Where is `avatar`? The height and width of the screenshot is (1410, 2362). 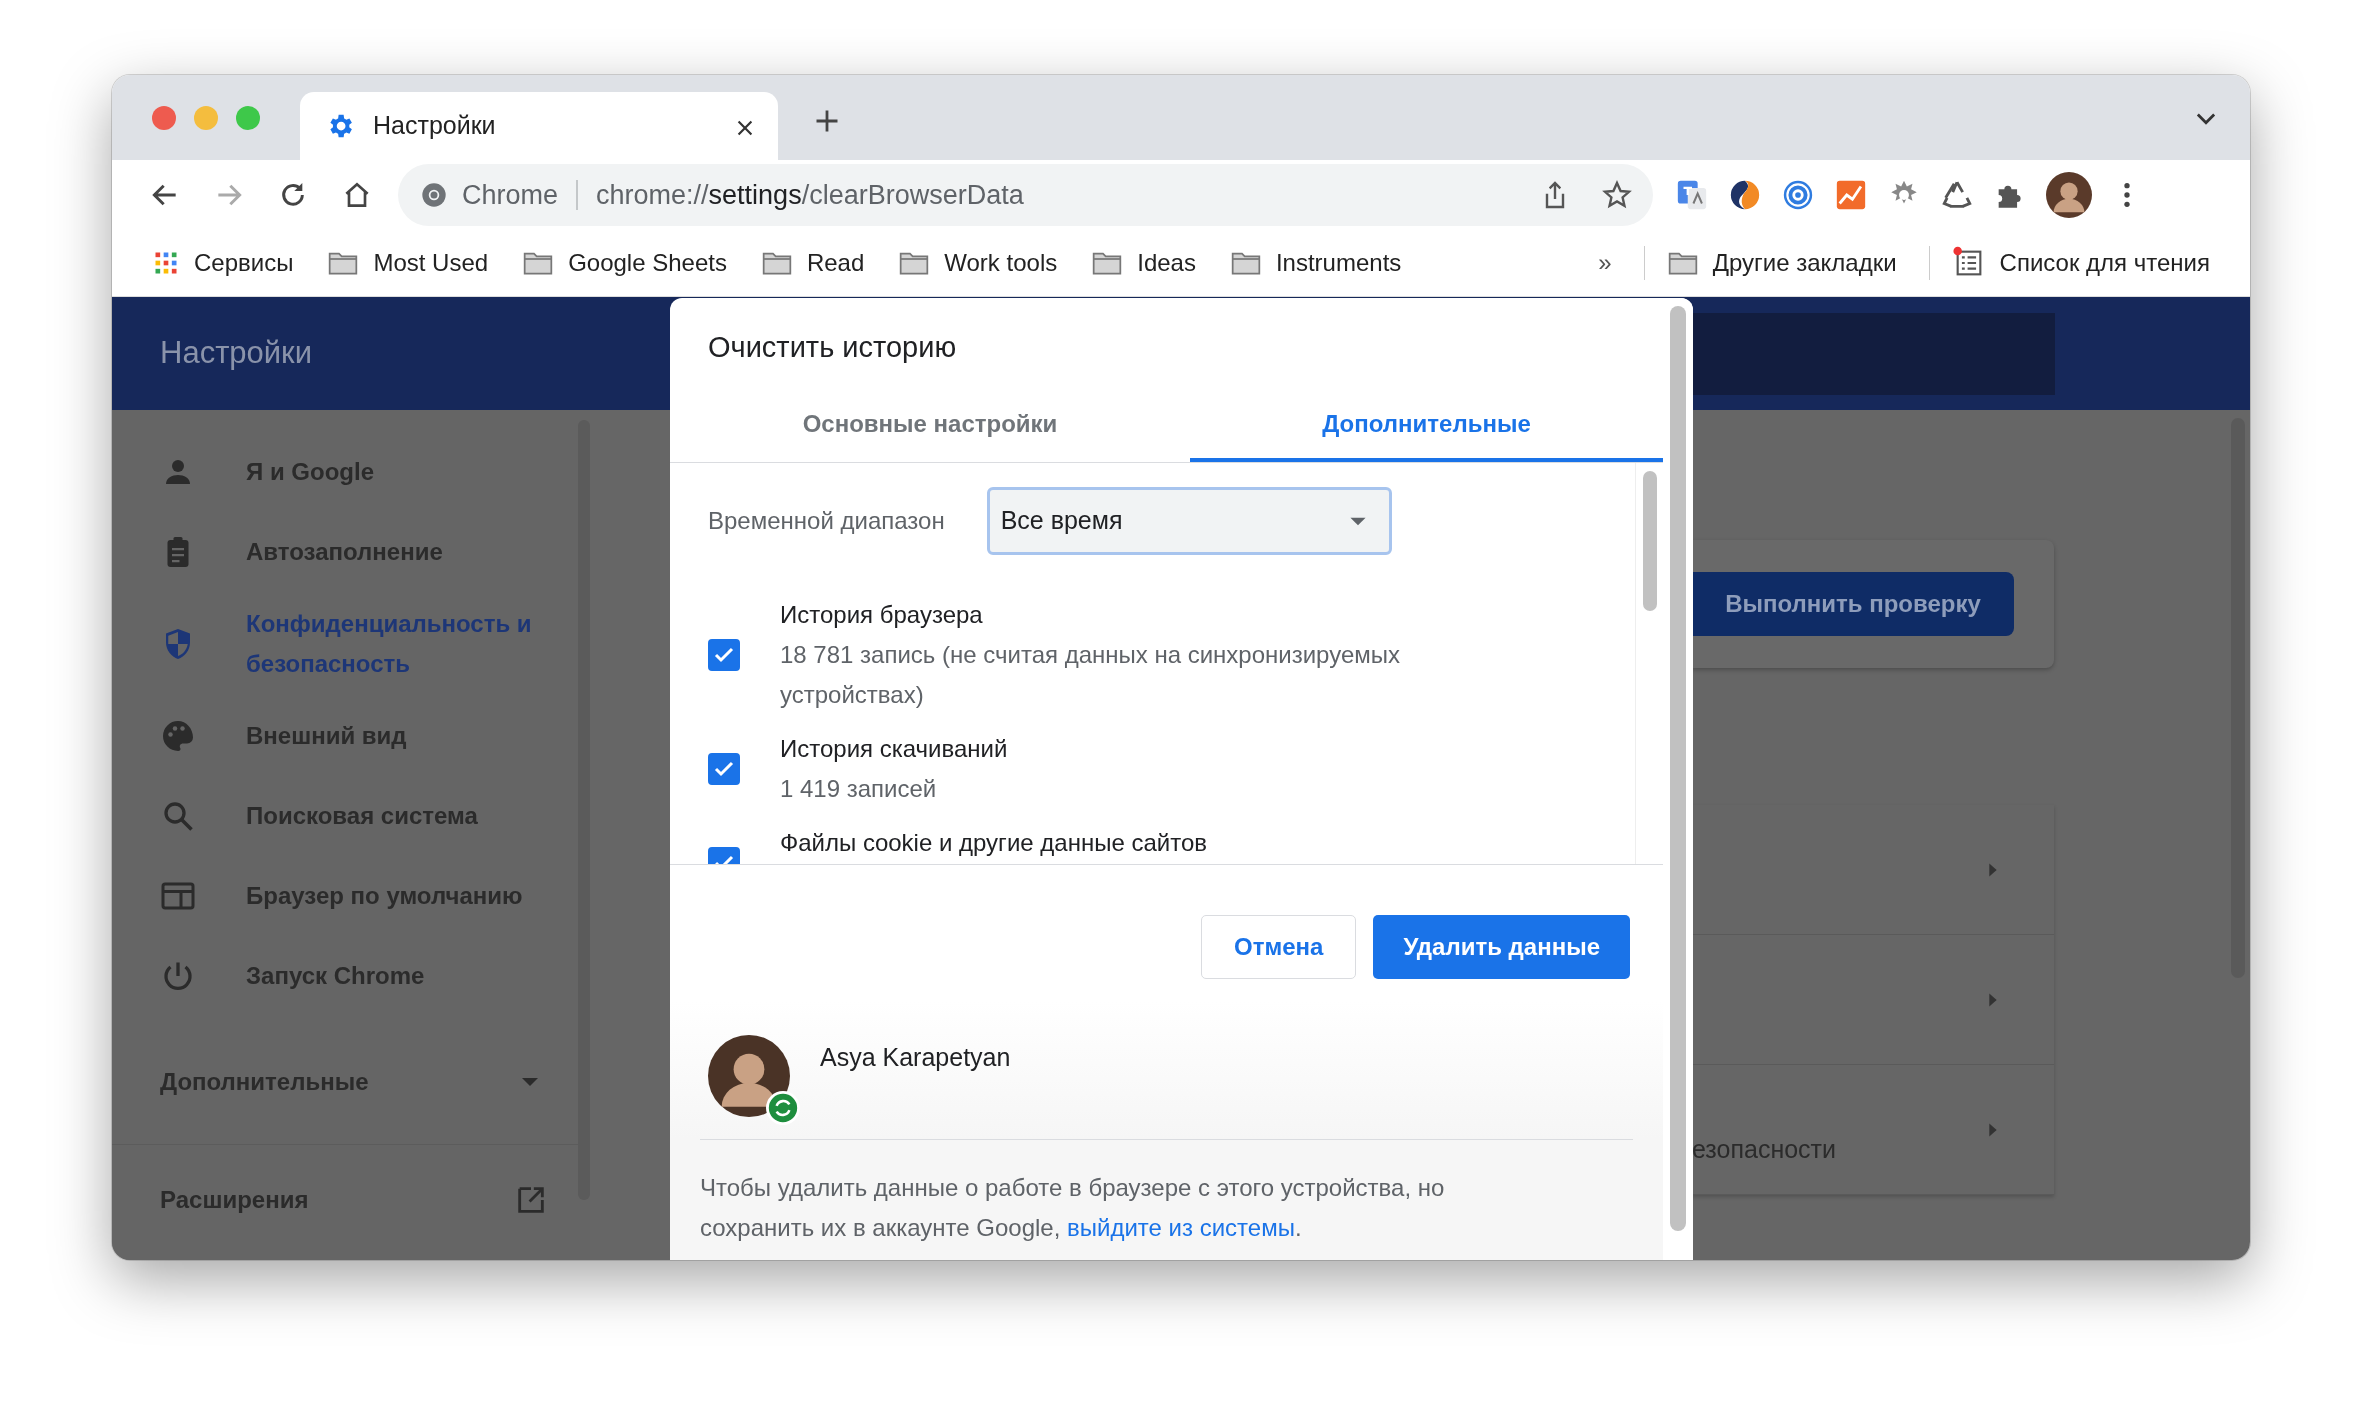
avatar is located at coordinates (2069, 195).